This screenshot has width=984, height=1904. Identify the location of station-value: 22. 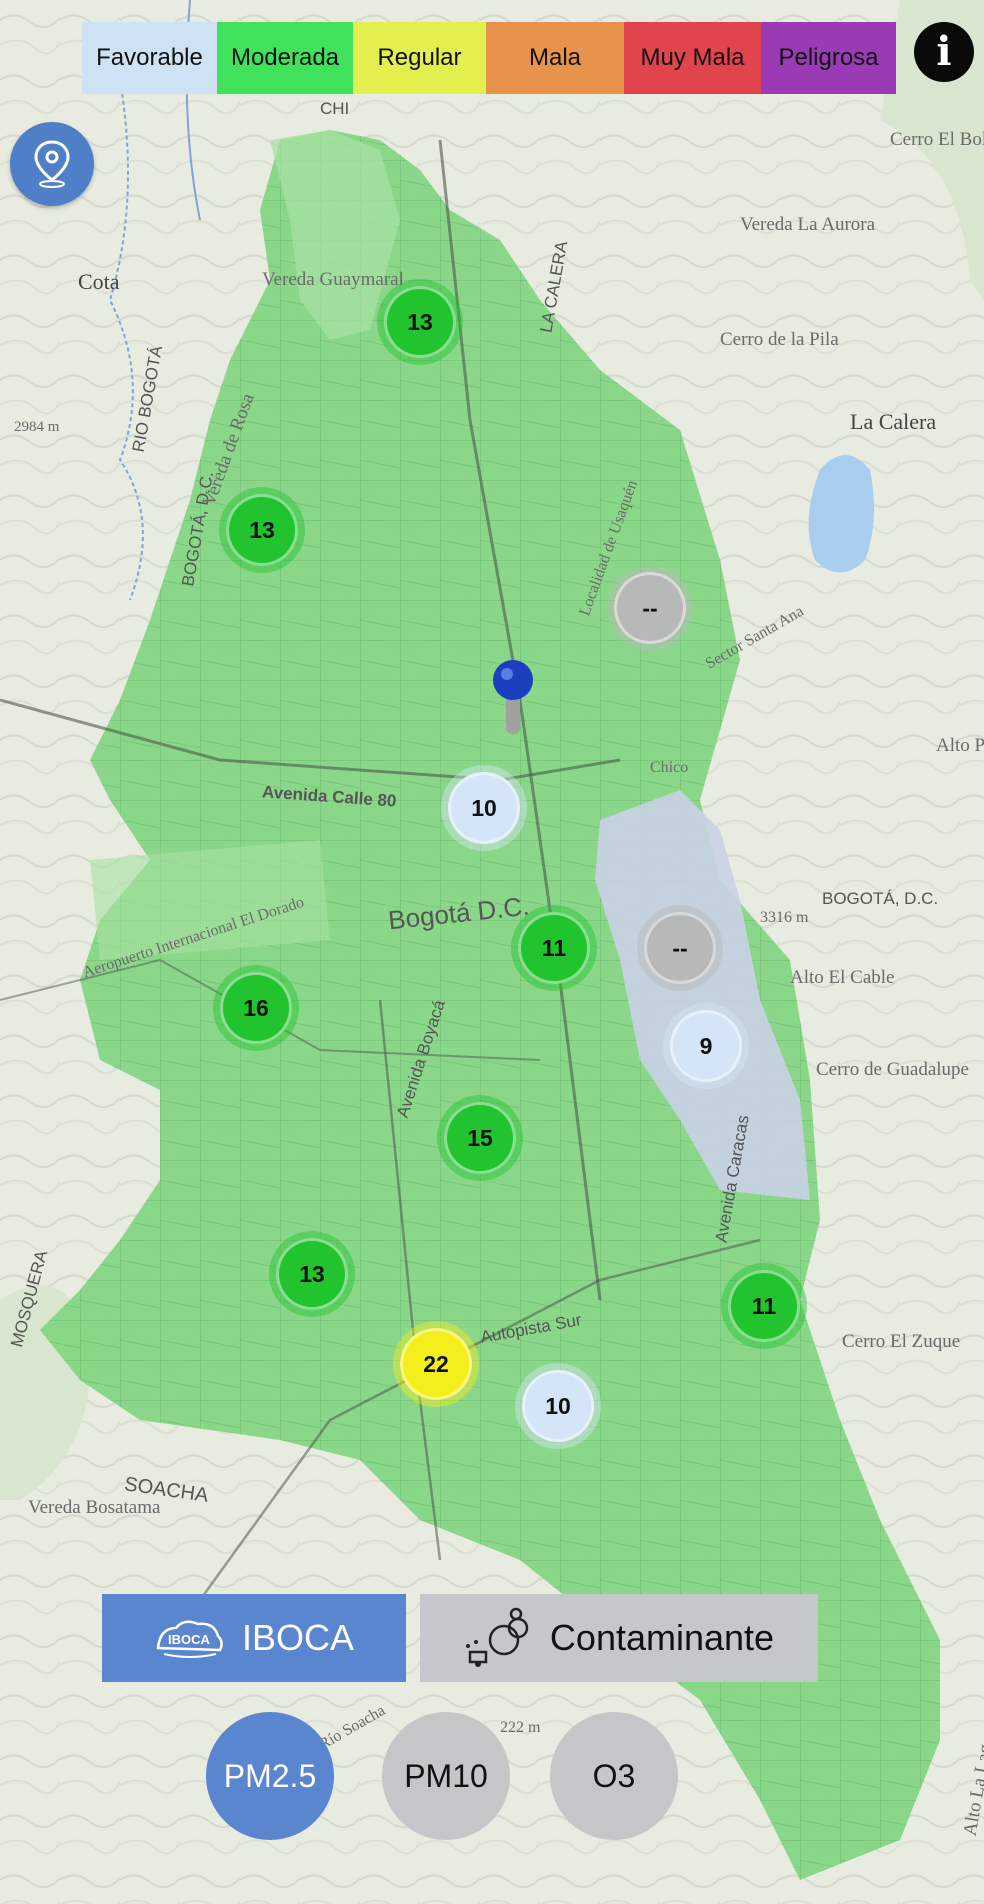
(436, 1363).